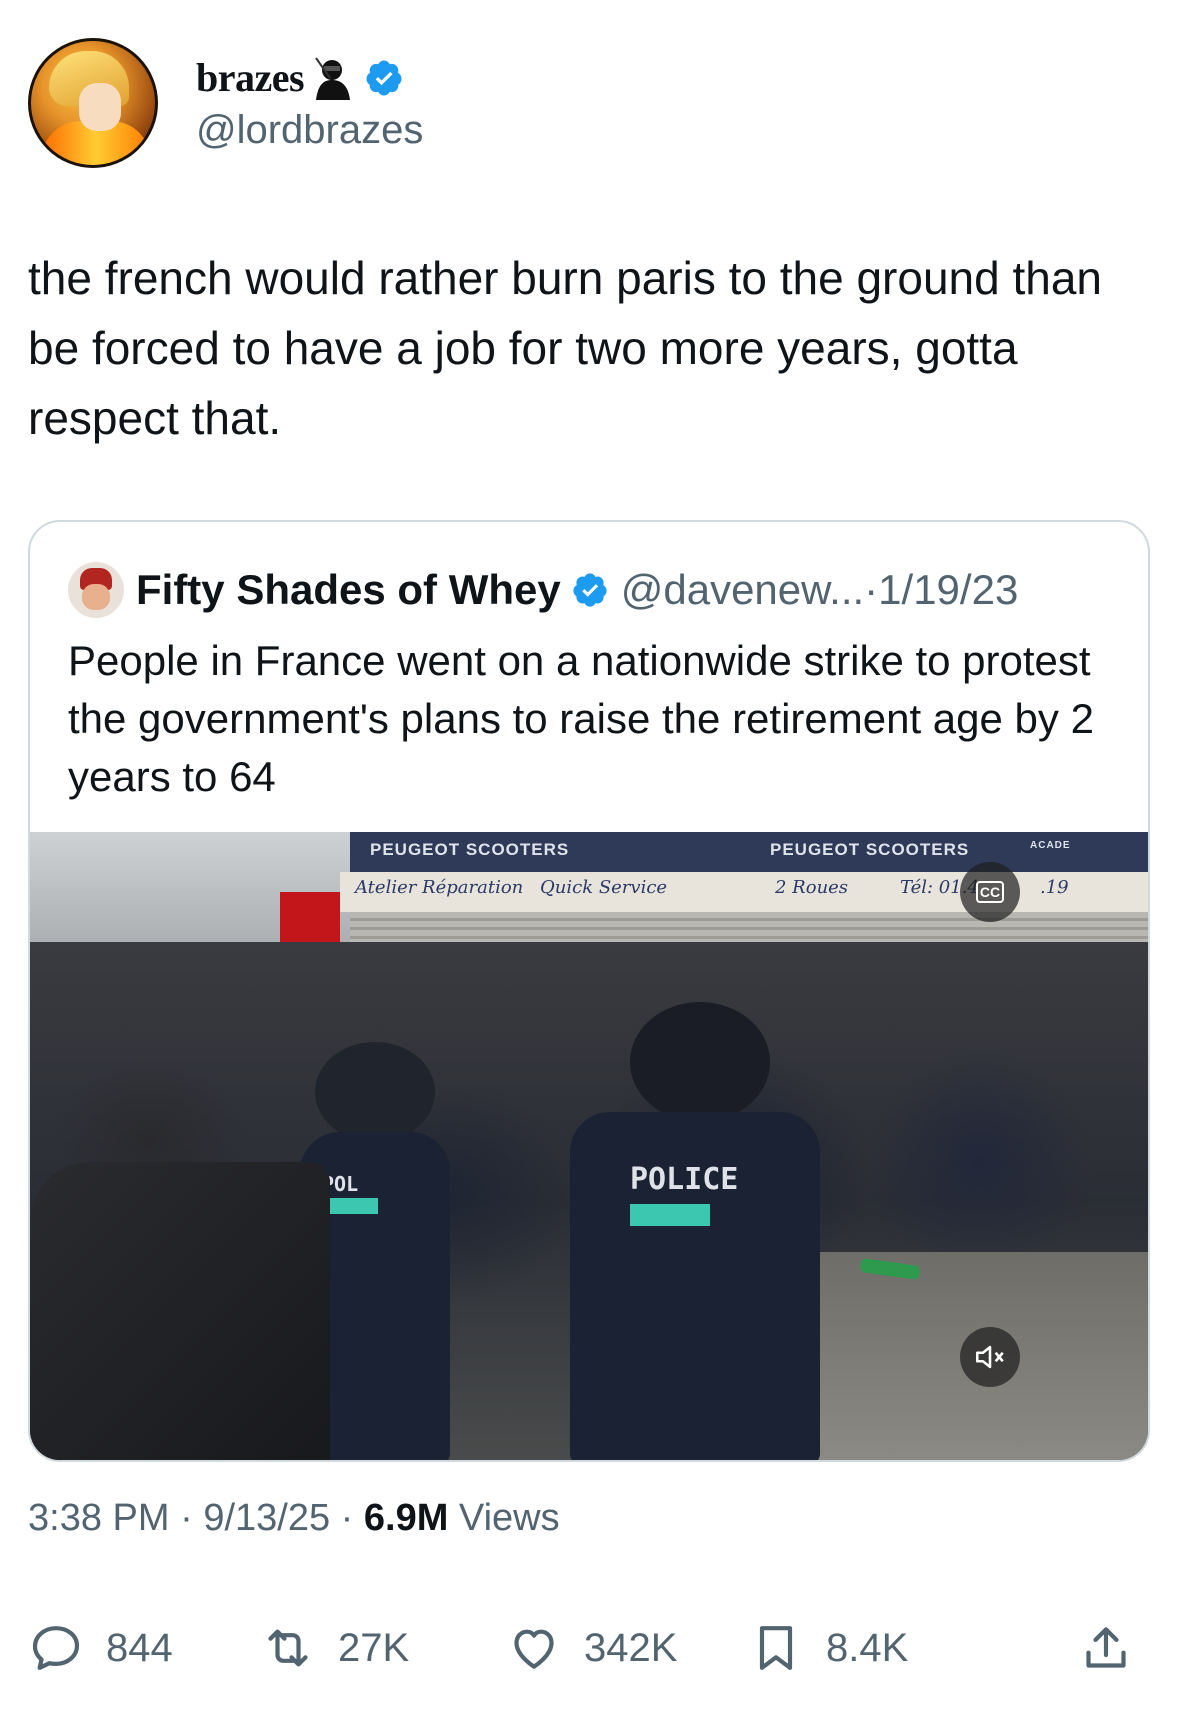  I want to click on sign-right-extra-text: ACADE, so click(1050, 845).